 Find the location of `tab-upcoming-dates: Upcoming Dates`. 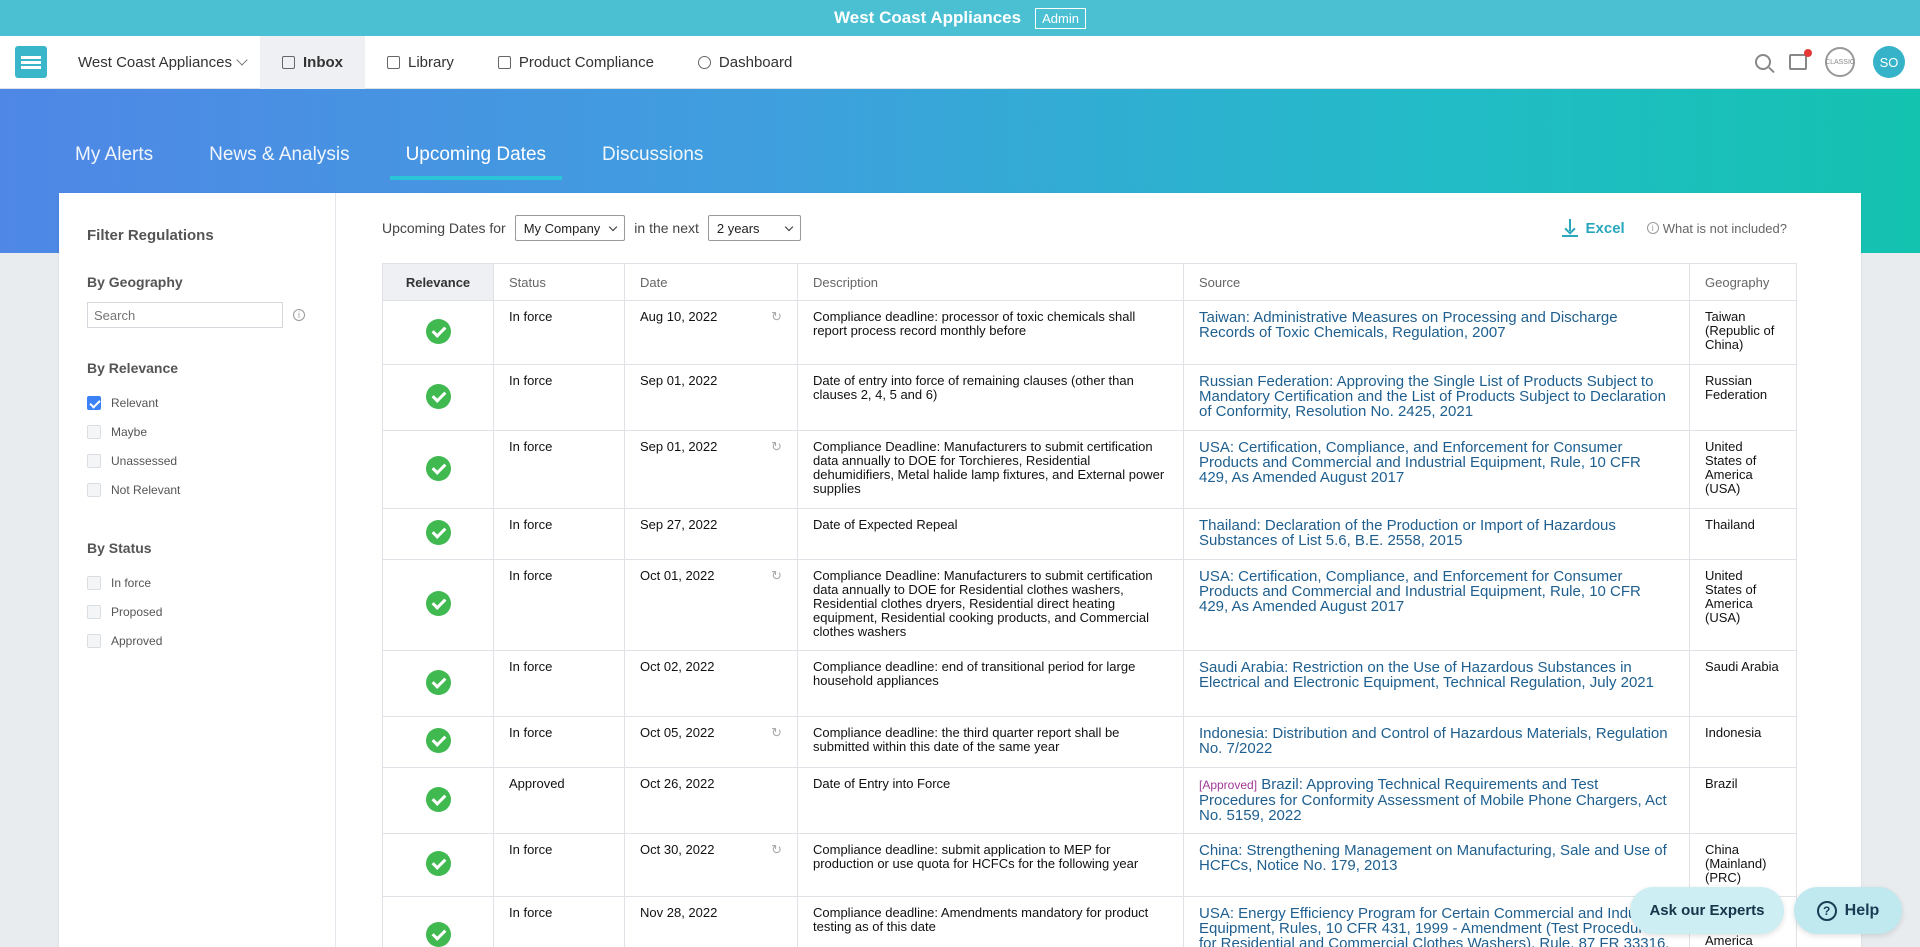

tab-upcoming-dates: Upcoming Dates is located at coordinates (476, 157).